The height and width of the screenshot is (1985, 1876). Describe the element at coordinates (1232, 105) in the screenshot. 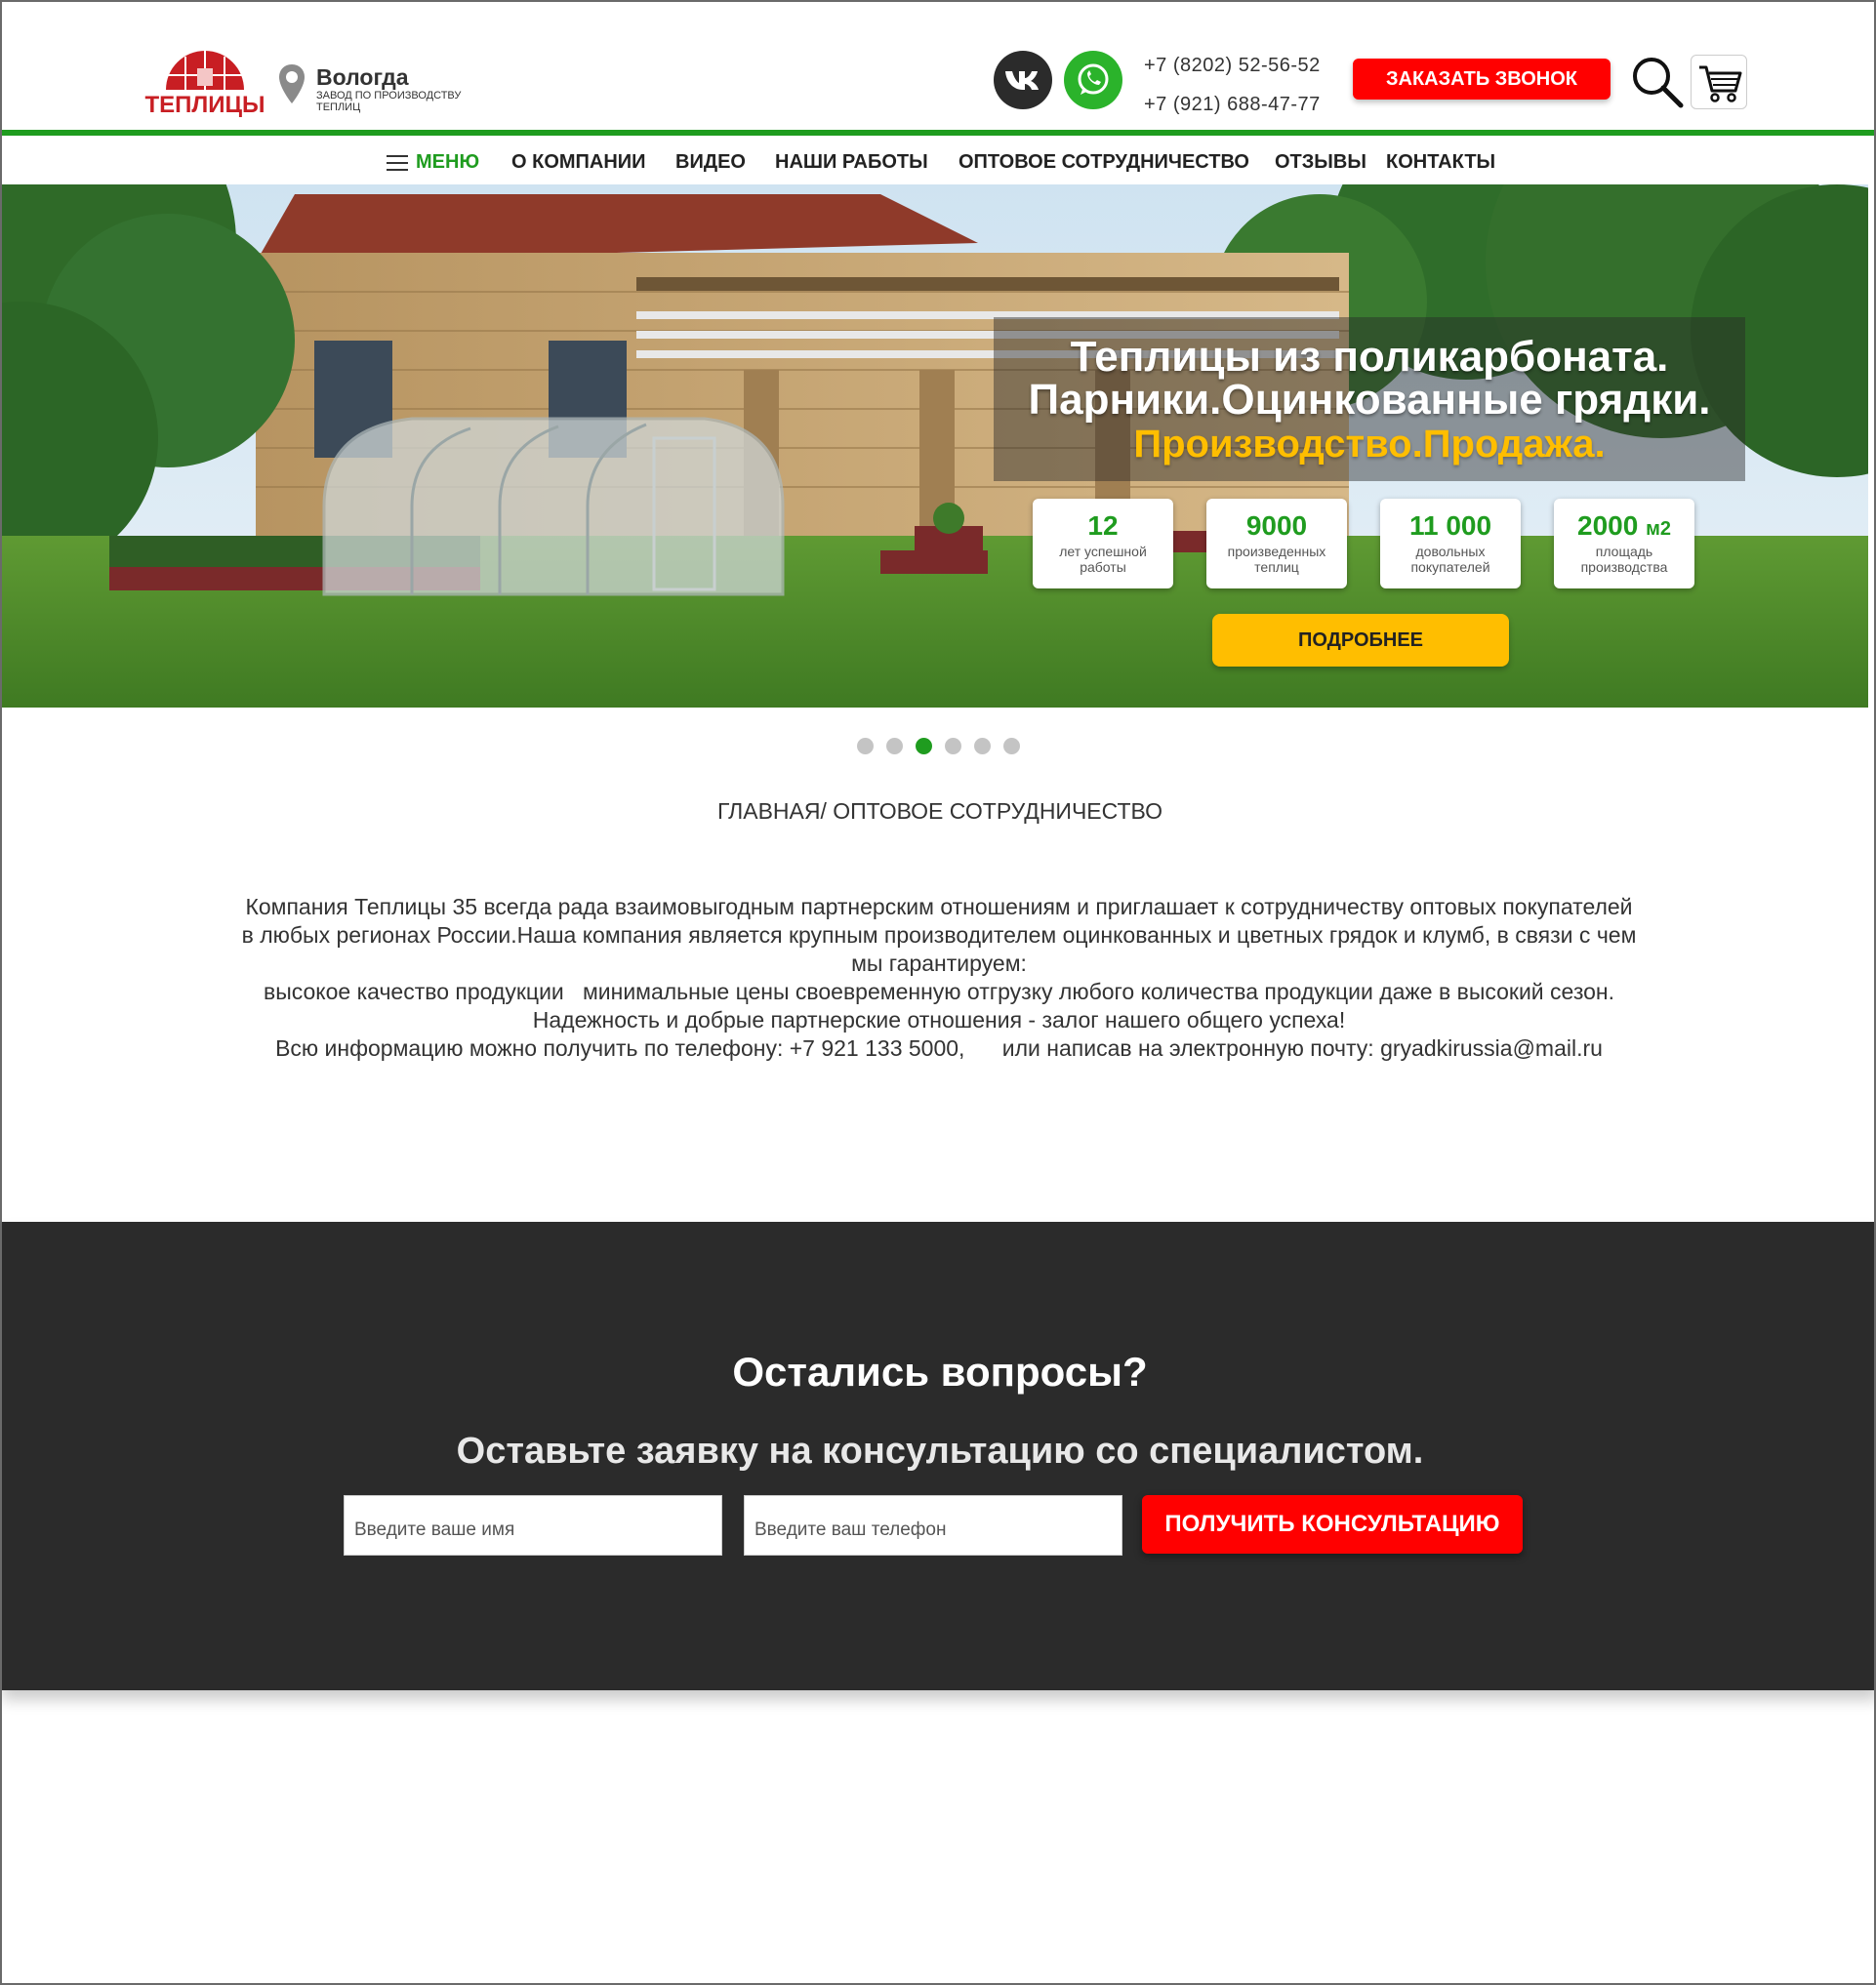

I see `phone-number-2: +7 (921) 688-47-77` at that location.